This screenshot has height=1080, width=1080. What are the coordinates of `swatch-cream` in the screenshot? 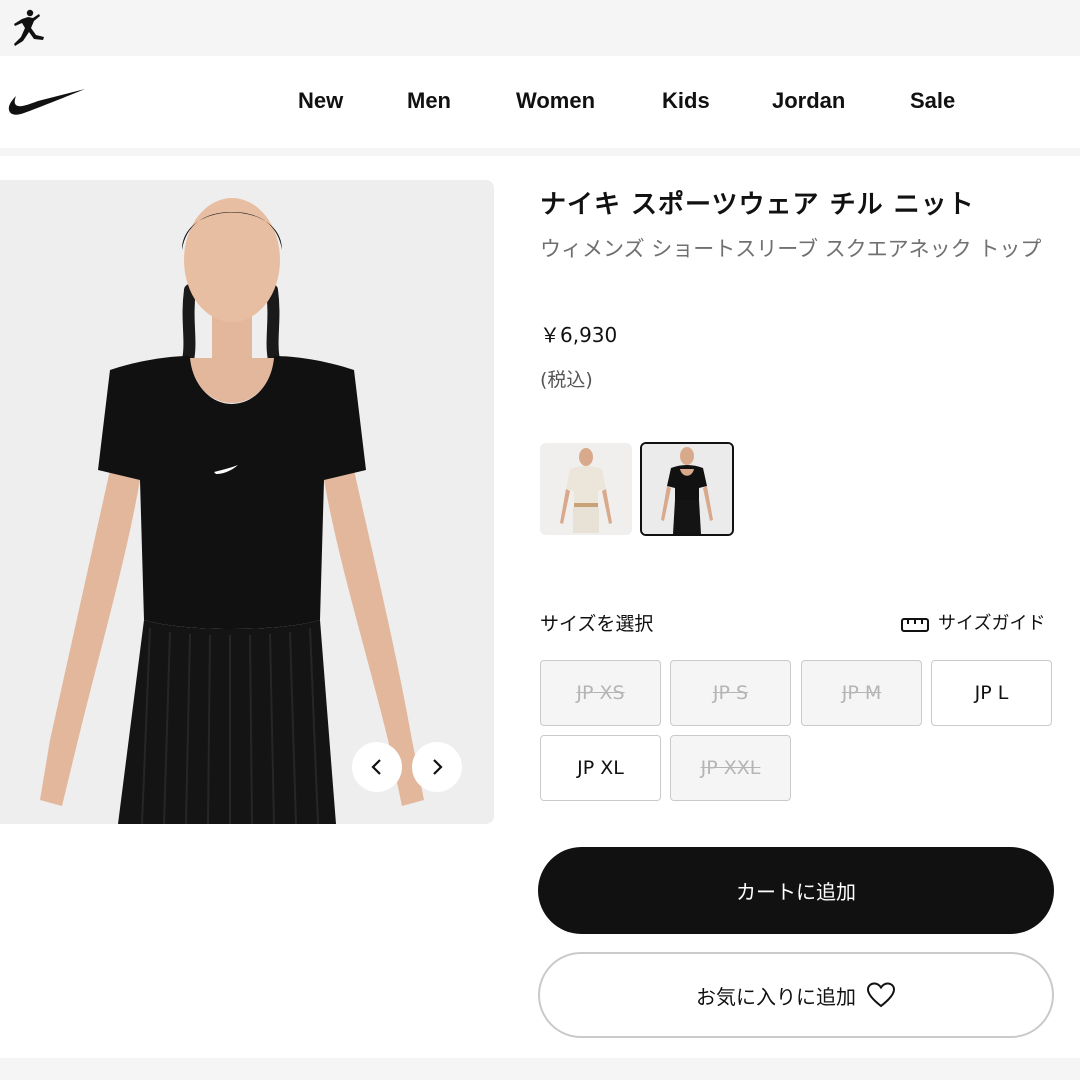 It's located at (586, 489).